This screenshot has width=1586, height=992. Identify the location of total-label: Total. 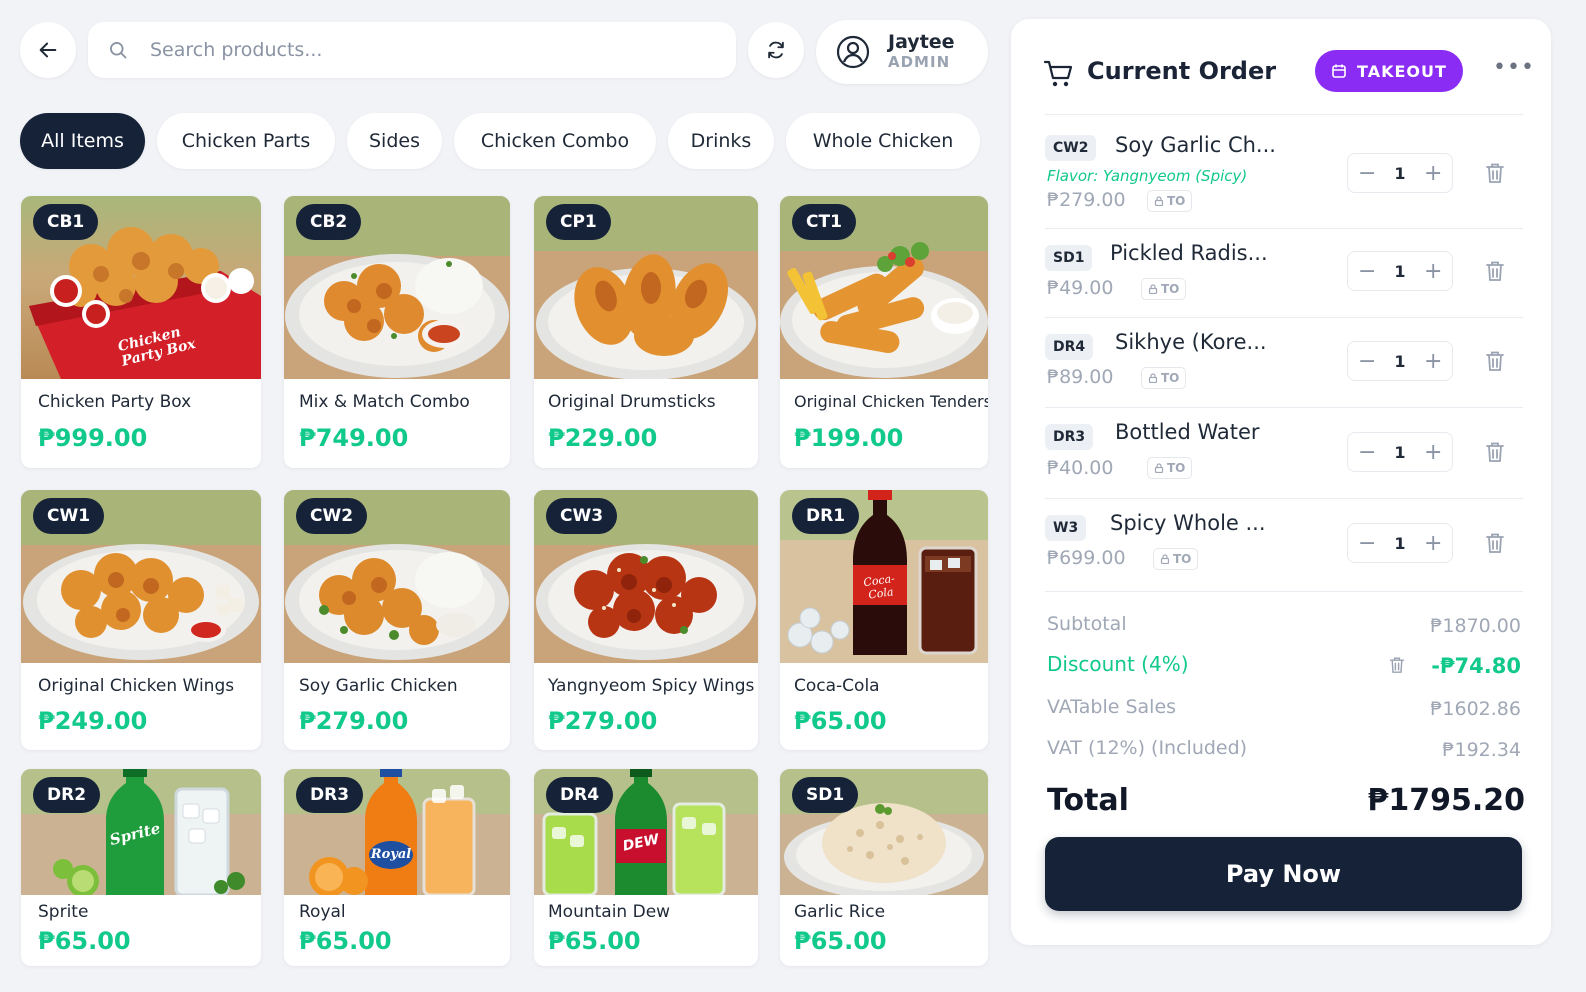
(1088, 800).